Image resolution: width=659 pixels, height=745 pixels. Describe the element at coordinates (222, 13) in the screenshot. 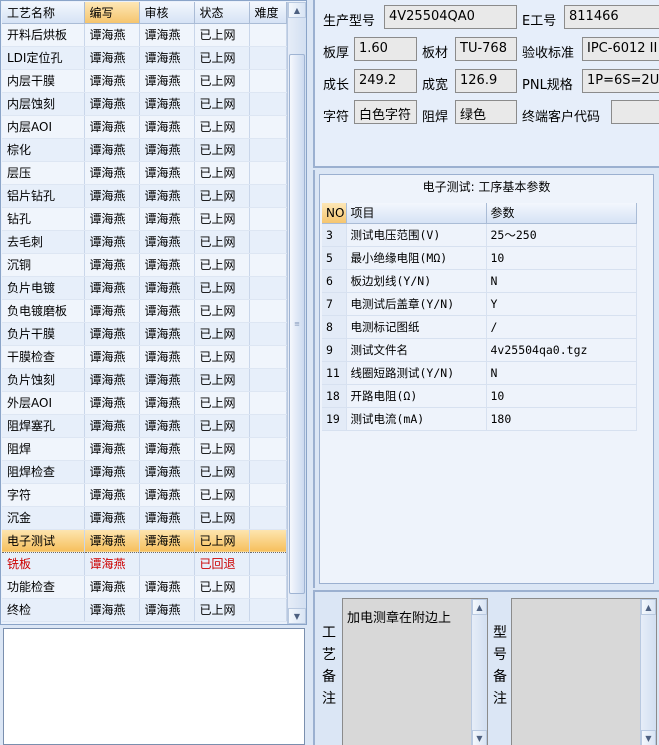

I see `col-header-status: 状态` at that location.